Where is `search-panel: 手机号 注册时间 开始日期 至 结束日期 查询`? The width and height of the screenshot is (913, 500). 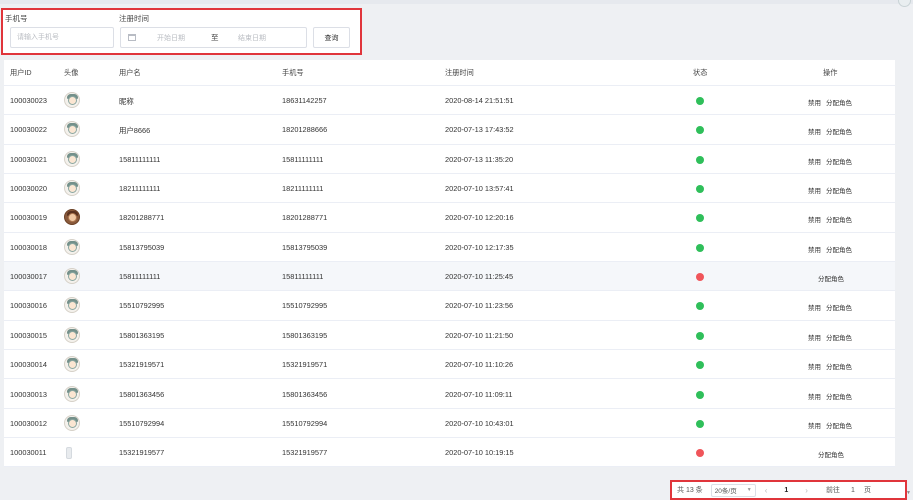 search-panel: 手机号 注册时间 开始日期 至 结束日期 查询 is located at coordinates (181, 31).